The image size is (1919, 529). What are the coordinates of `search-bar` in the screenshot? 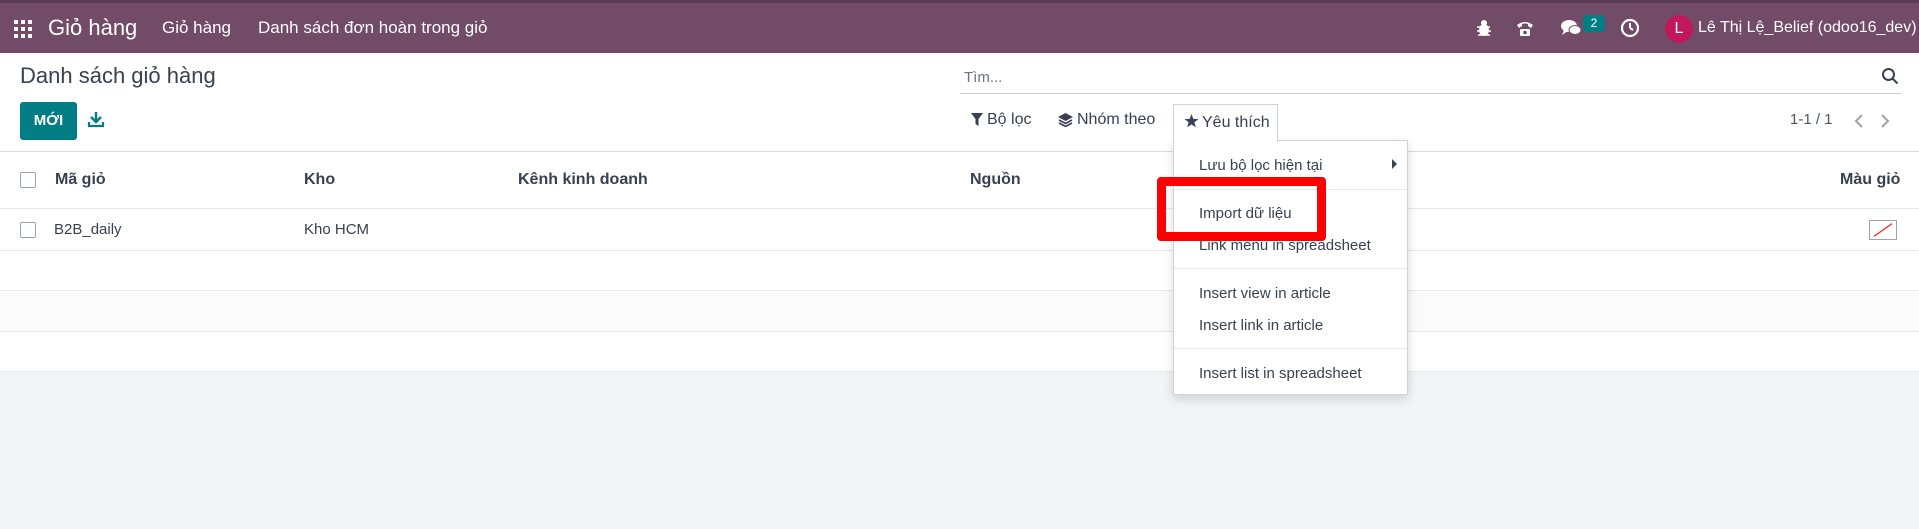 It's located at (1430, 77).